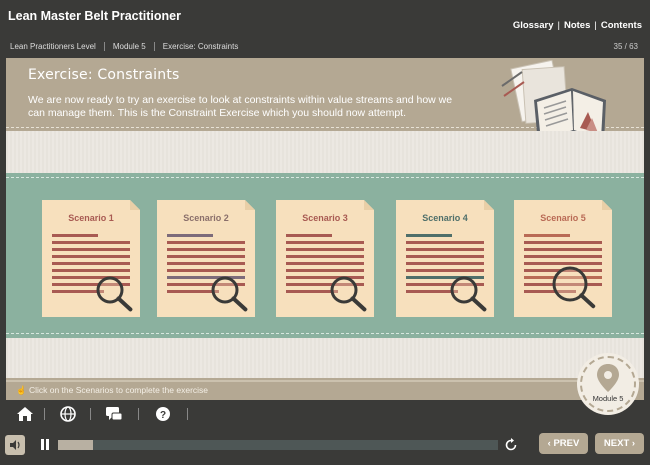  Describe the element at coordinates (278, 445) in the screenshot. I see `progress-bar` at that location.